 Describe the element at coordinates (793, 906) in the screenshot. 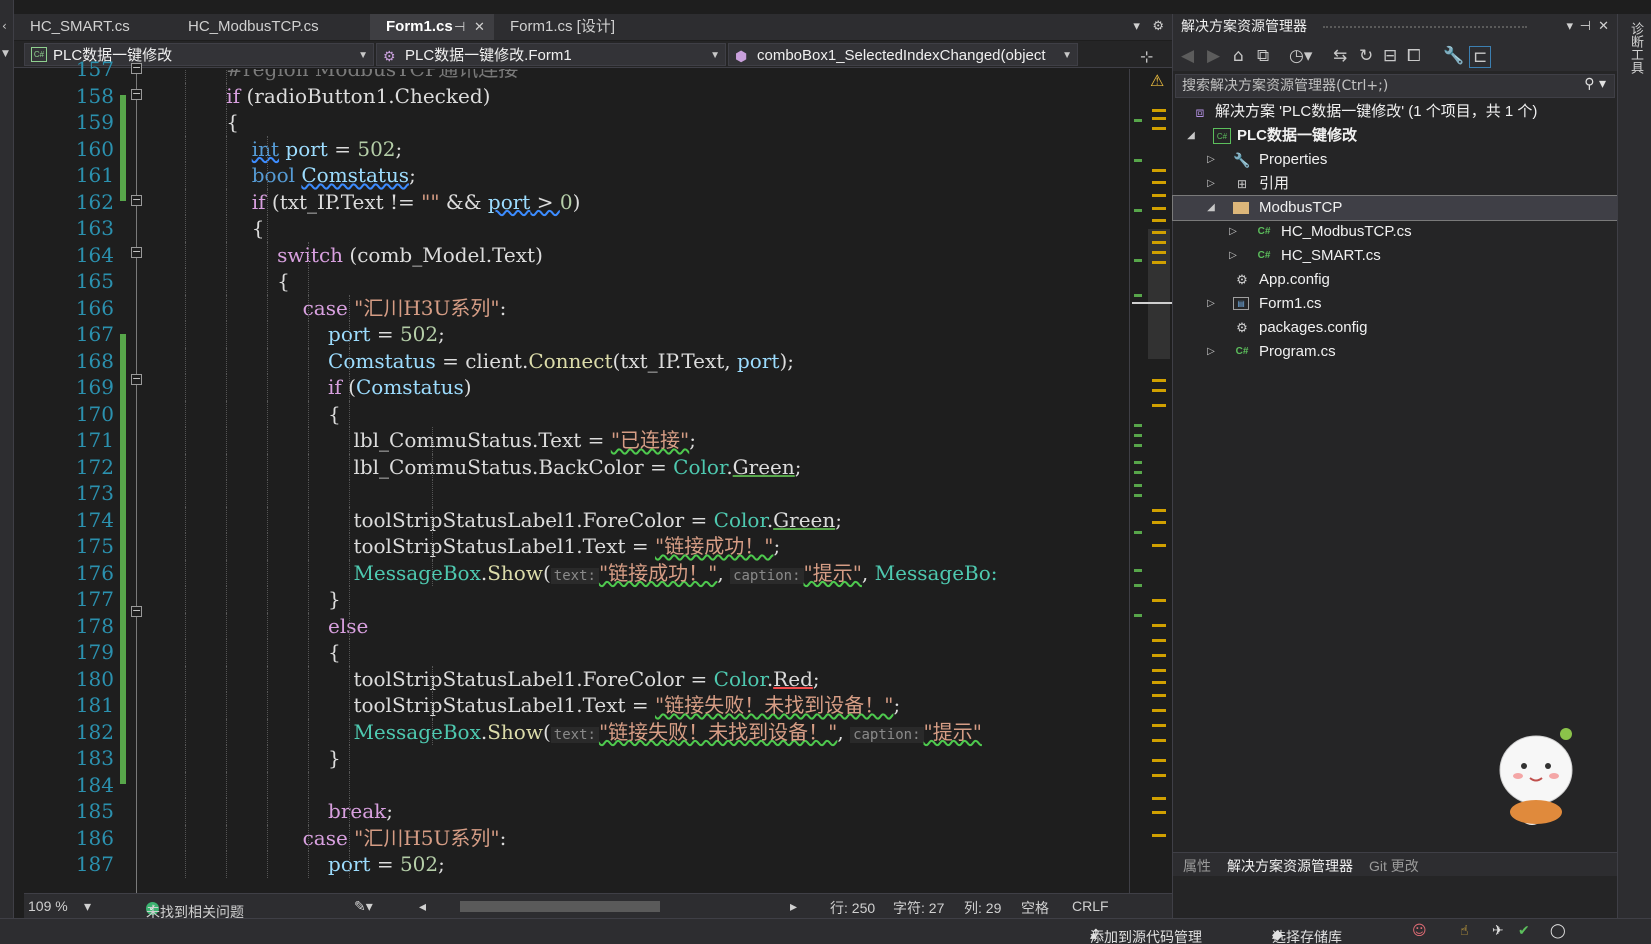

I see `scroll-right-icon: ▸` at that location.